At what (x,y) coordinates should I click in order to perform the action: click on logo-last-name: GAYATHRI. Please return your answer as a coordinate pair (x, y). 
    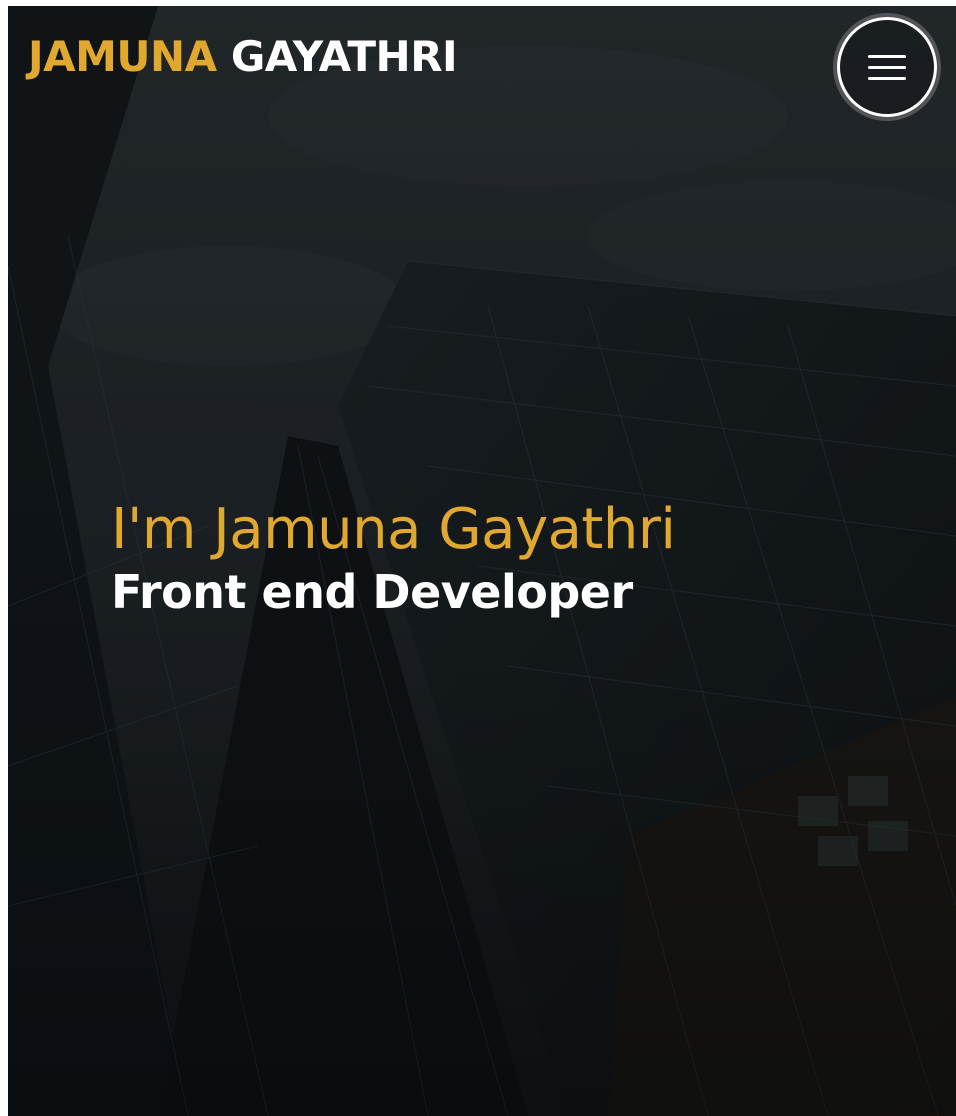
    Looking at the image, I should click on (344, 56).